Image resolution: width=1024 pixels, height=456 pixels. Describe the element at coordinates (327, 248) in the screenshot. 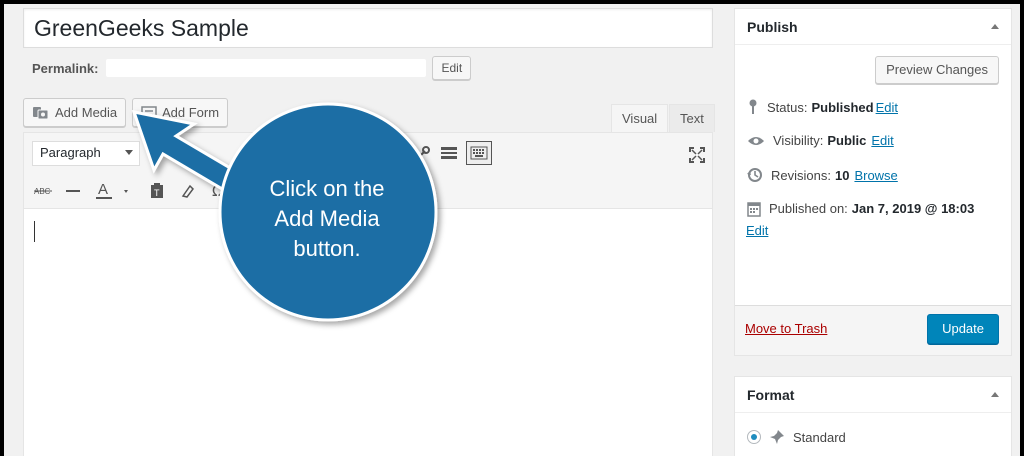

I see `callout-line-3: button.` at that location.